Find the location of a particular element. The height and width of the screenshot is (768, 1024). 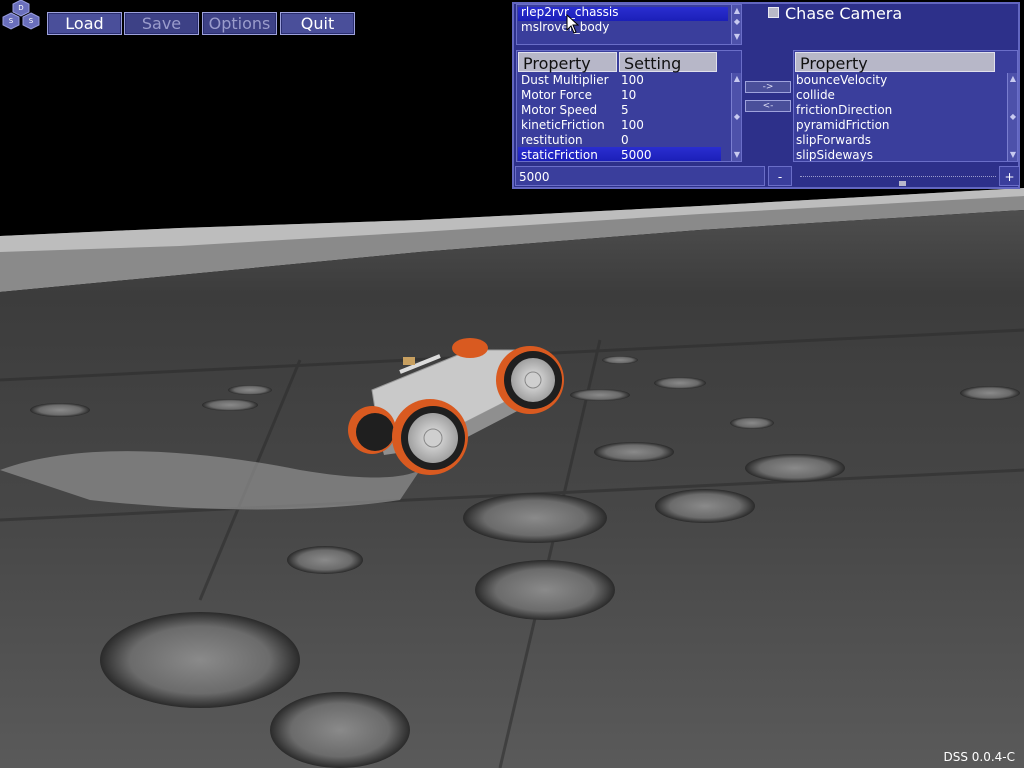

table-row-name: Motor Speed is located at coordinates (559, 110).